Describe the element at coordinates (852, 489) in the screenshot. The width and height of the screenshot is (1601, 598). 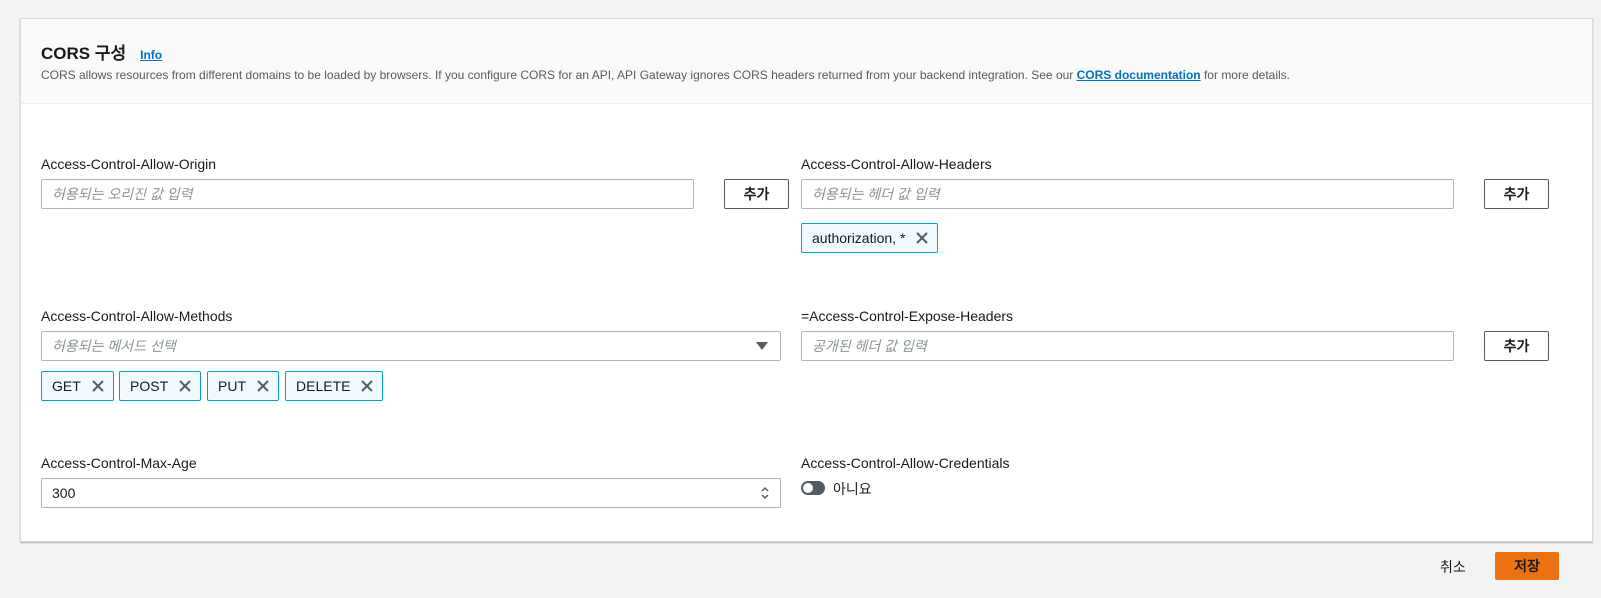
I see `allow-credentials-toggle-label: 아니요` at that location.